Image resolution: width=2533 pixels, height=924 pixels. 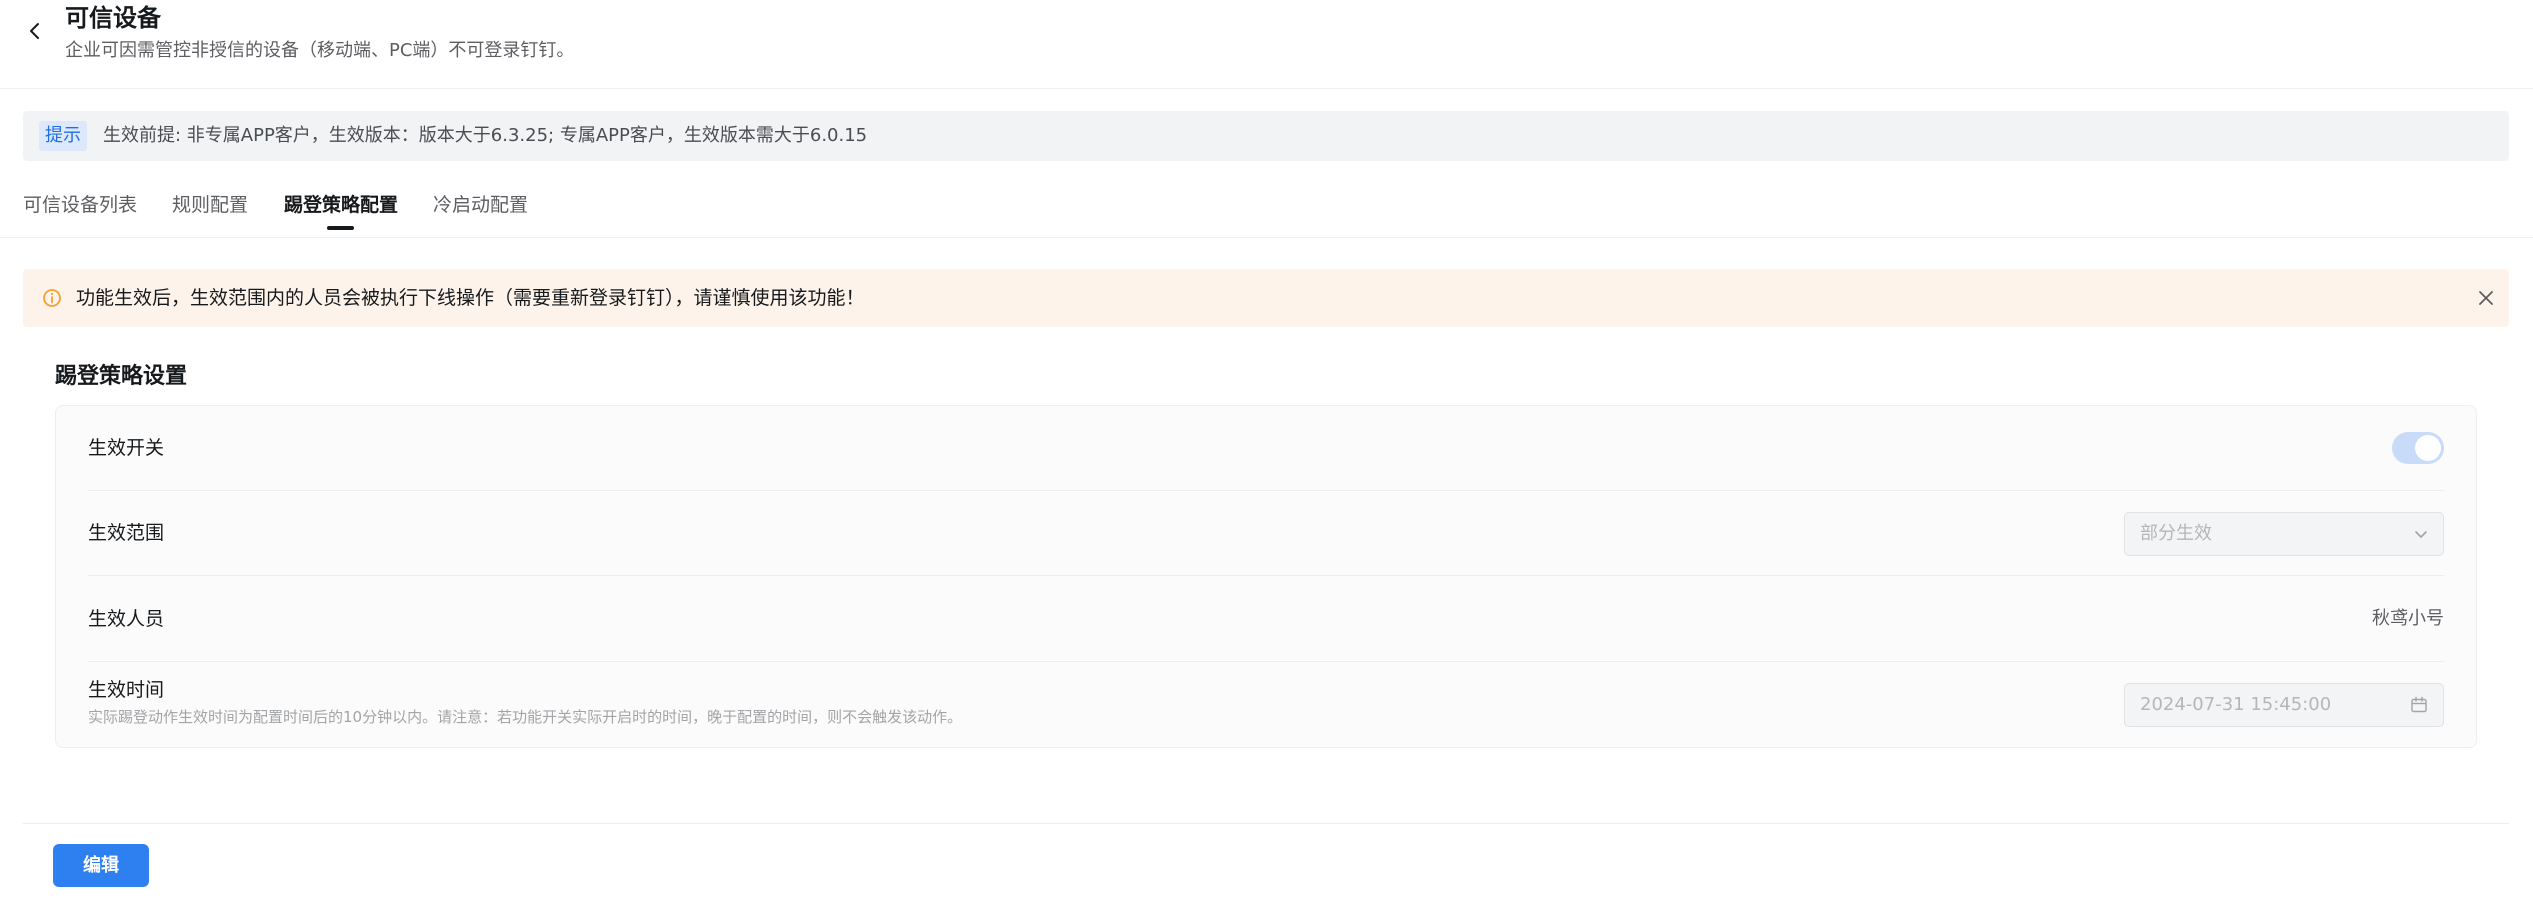 I want to click on time-value: 2024-07-31 15:45:00, so click(x=2236, y=704).